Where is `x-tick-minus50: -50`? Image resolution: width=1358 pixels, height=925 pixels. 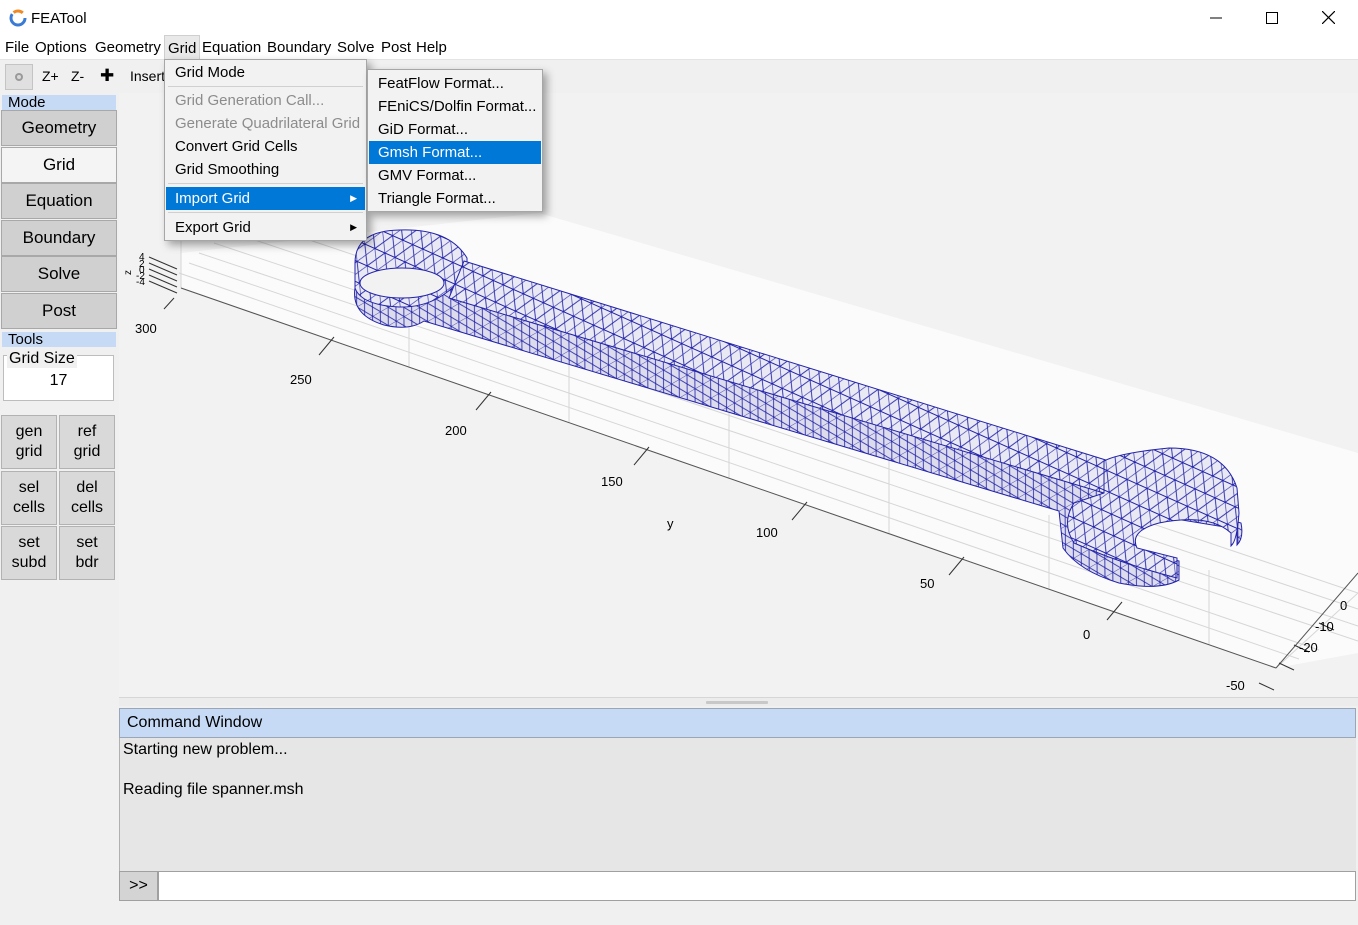 x-tick-minus50: -50 is located at coordinates (1235, 685).